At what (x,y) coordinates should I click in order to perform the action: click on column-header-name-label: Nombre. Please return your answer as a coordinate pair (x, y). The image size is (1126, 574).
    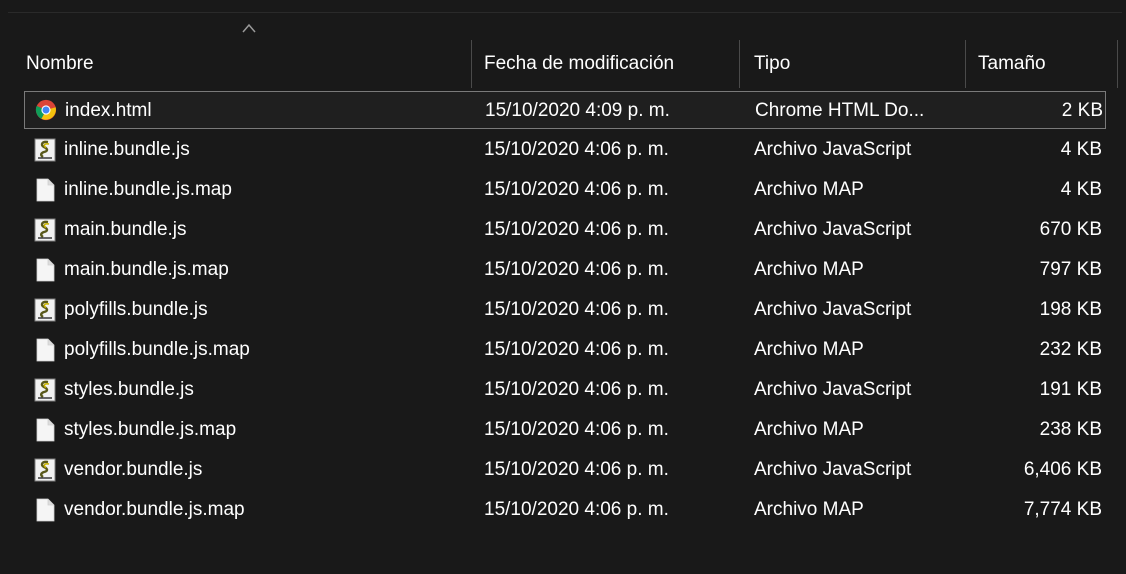
    Looking at the image, I should click on (60, 63).